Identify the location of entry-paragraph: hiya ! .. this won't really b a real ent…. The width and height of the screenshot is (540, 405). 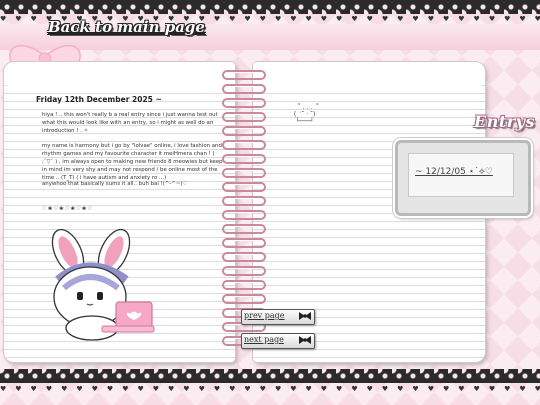
(130, 123).